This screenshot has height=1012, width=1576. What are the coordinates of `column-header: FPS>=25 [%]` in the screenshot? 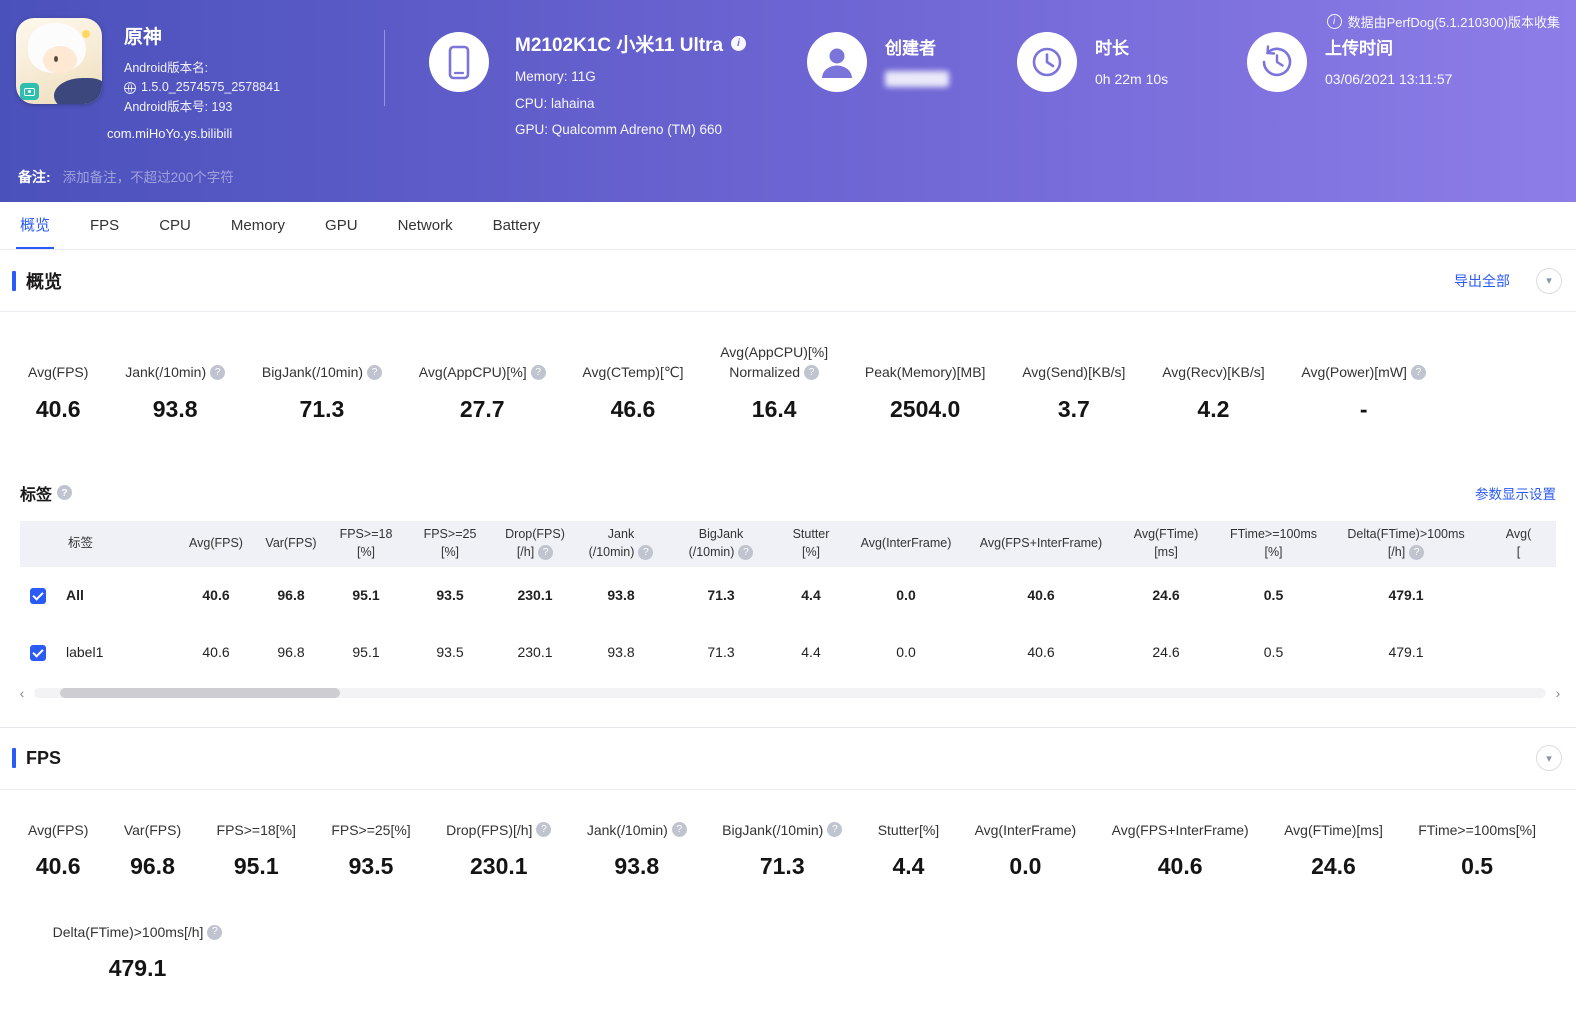 It's located at (450, 543).